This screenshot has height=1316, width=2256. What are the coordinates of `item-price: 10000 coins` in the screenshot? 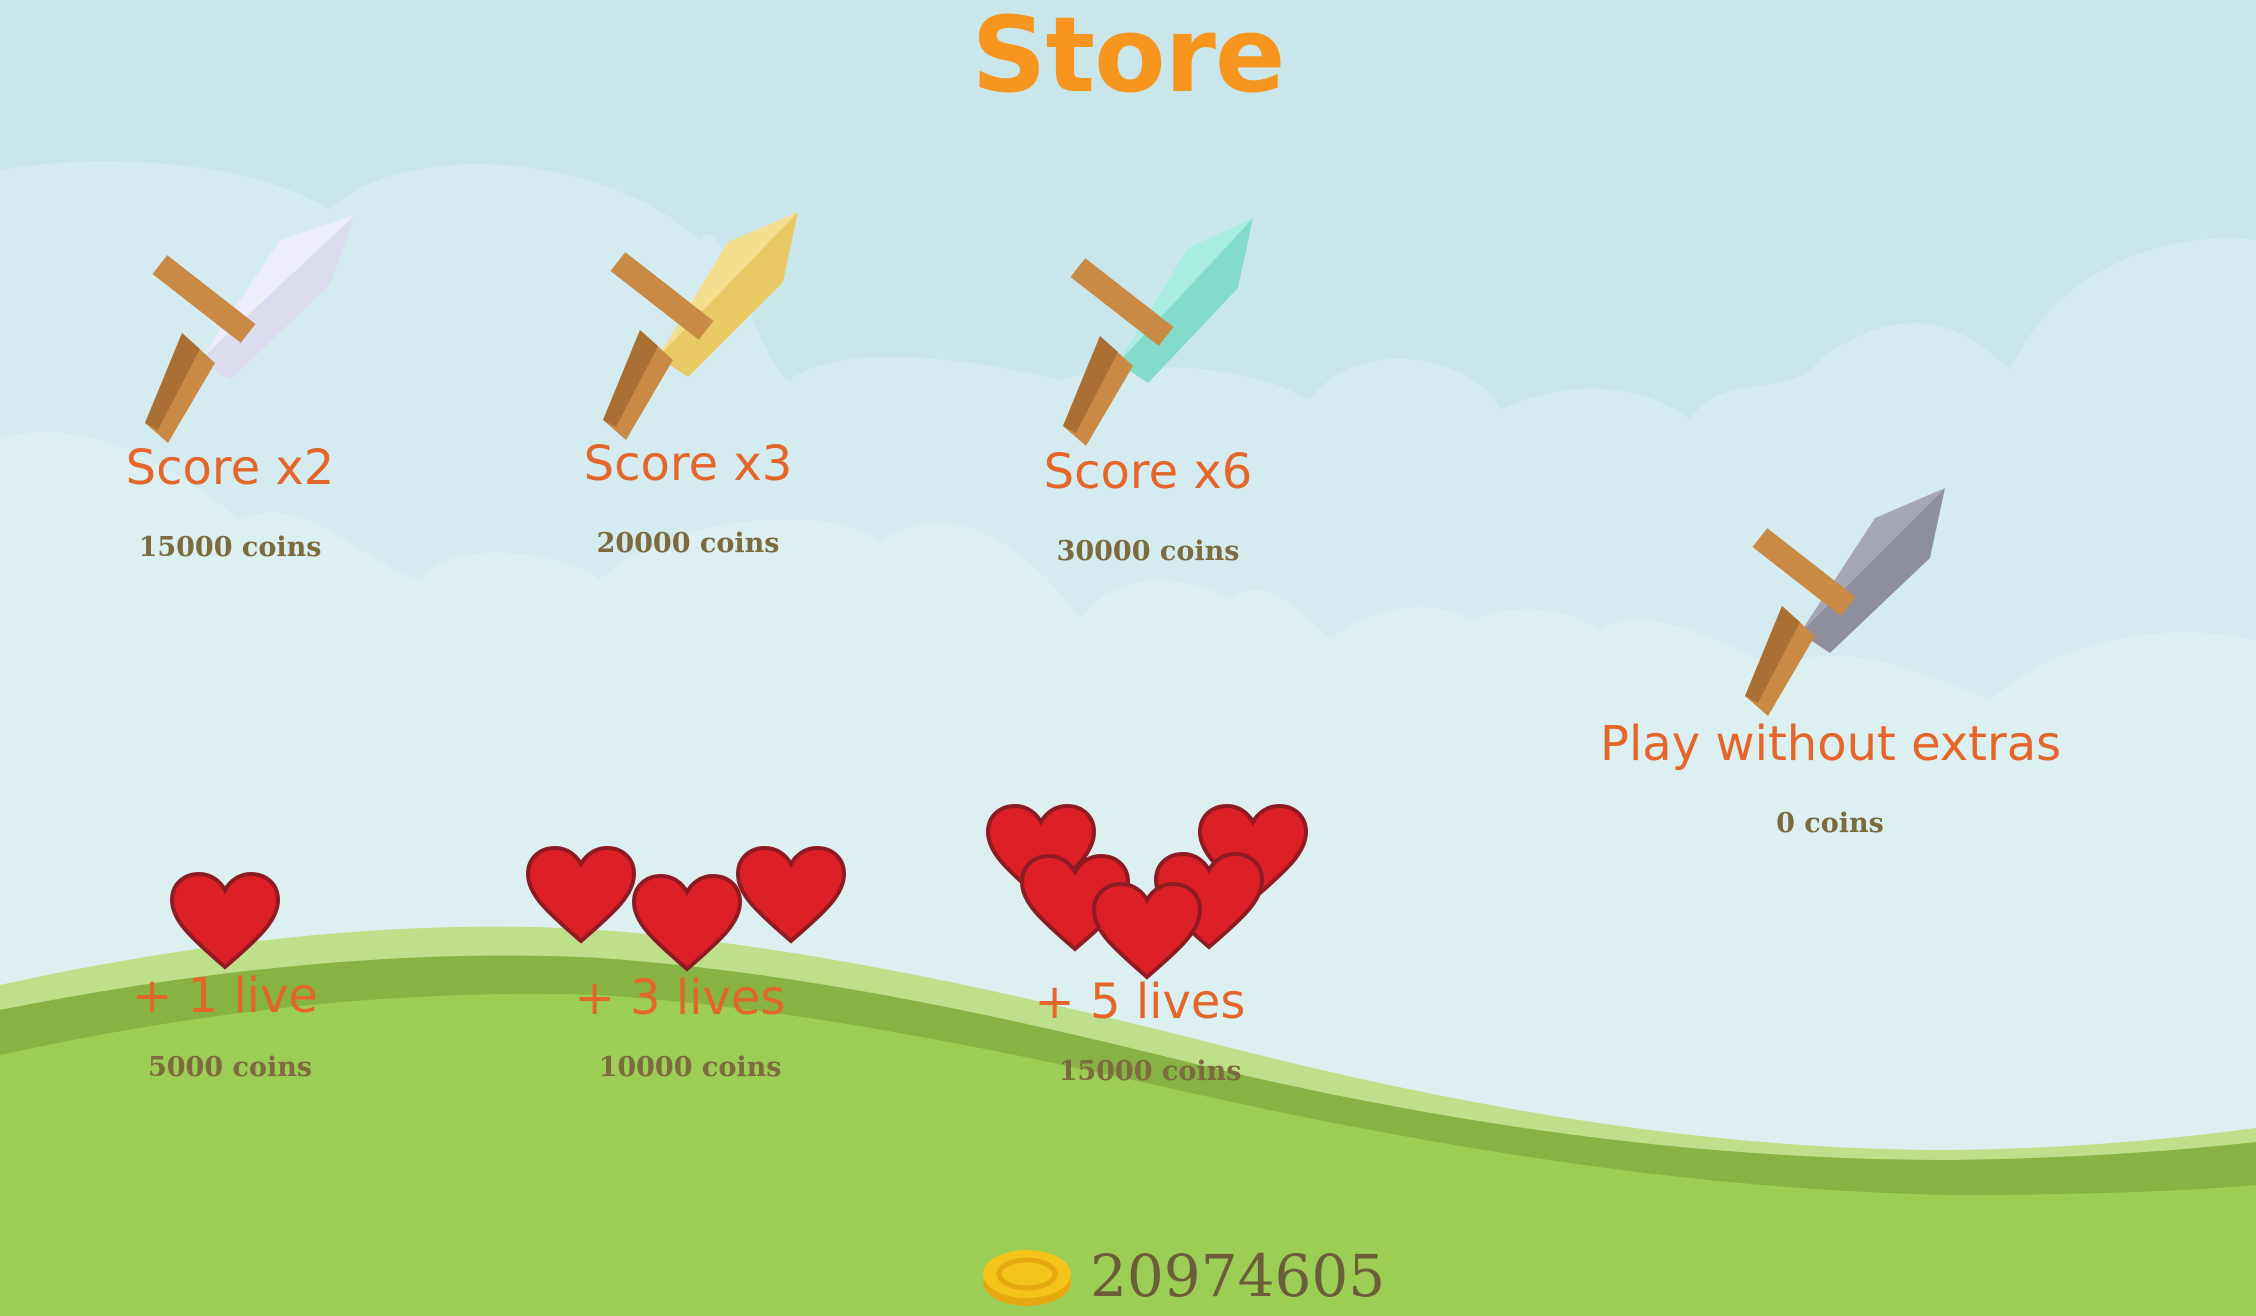 It's located at (690, 1067).